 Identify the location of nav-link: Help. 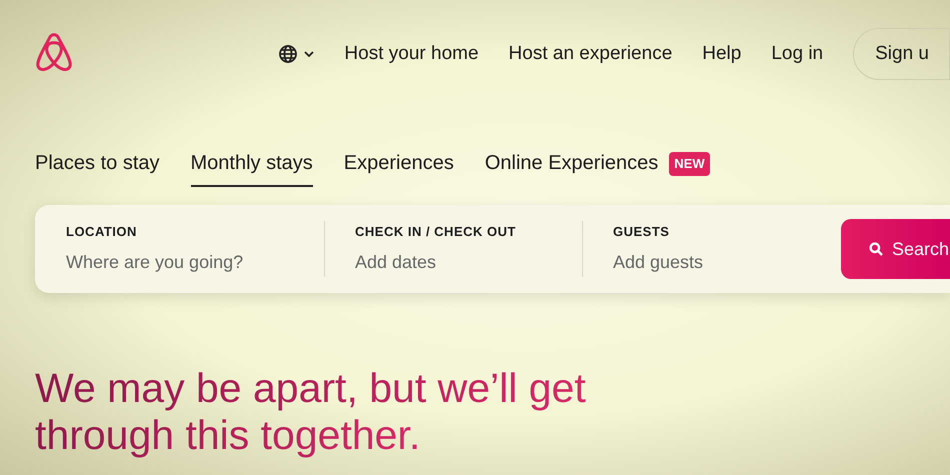
(722, 54).